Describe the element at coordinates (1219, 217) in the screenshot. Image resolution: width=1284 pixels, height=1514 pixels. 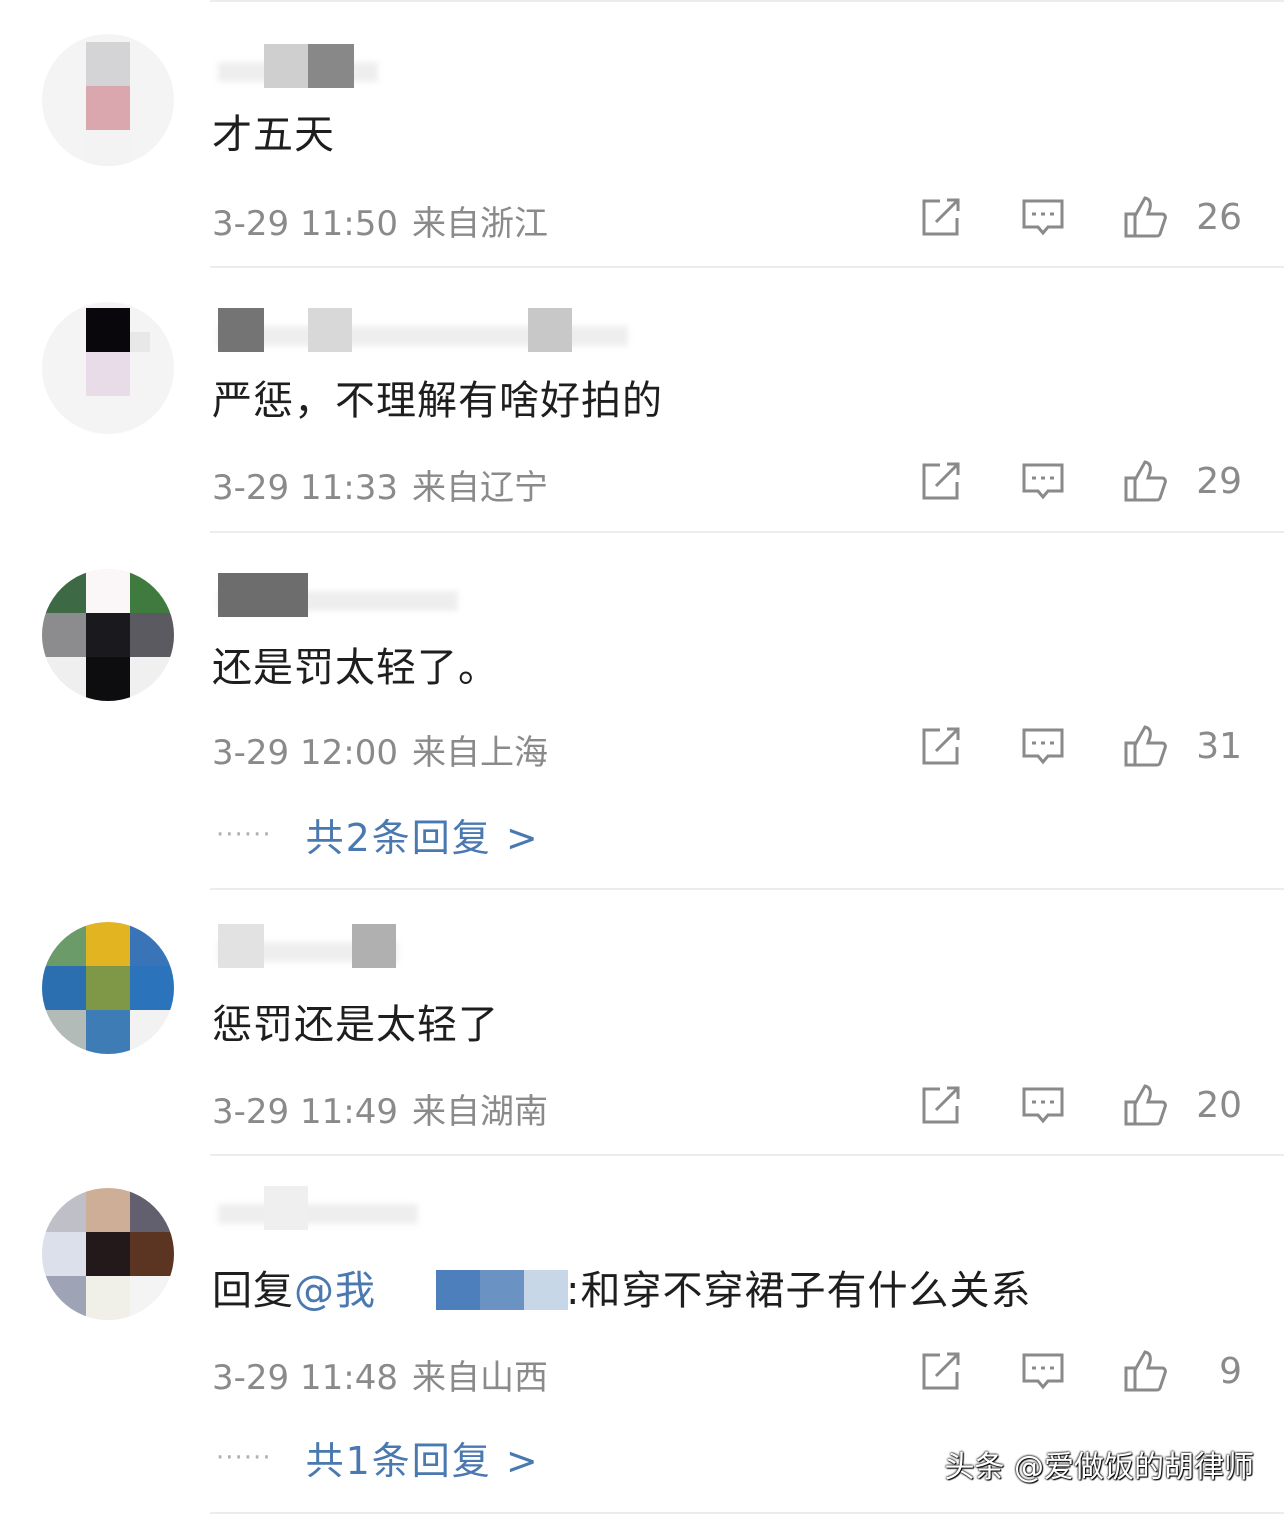
I see `like-count: 26` at that location.